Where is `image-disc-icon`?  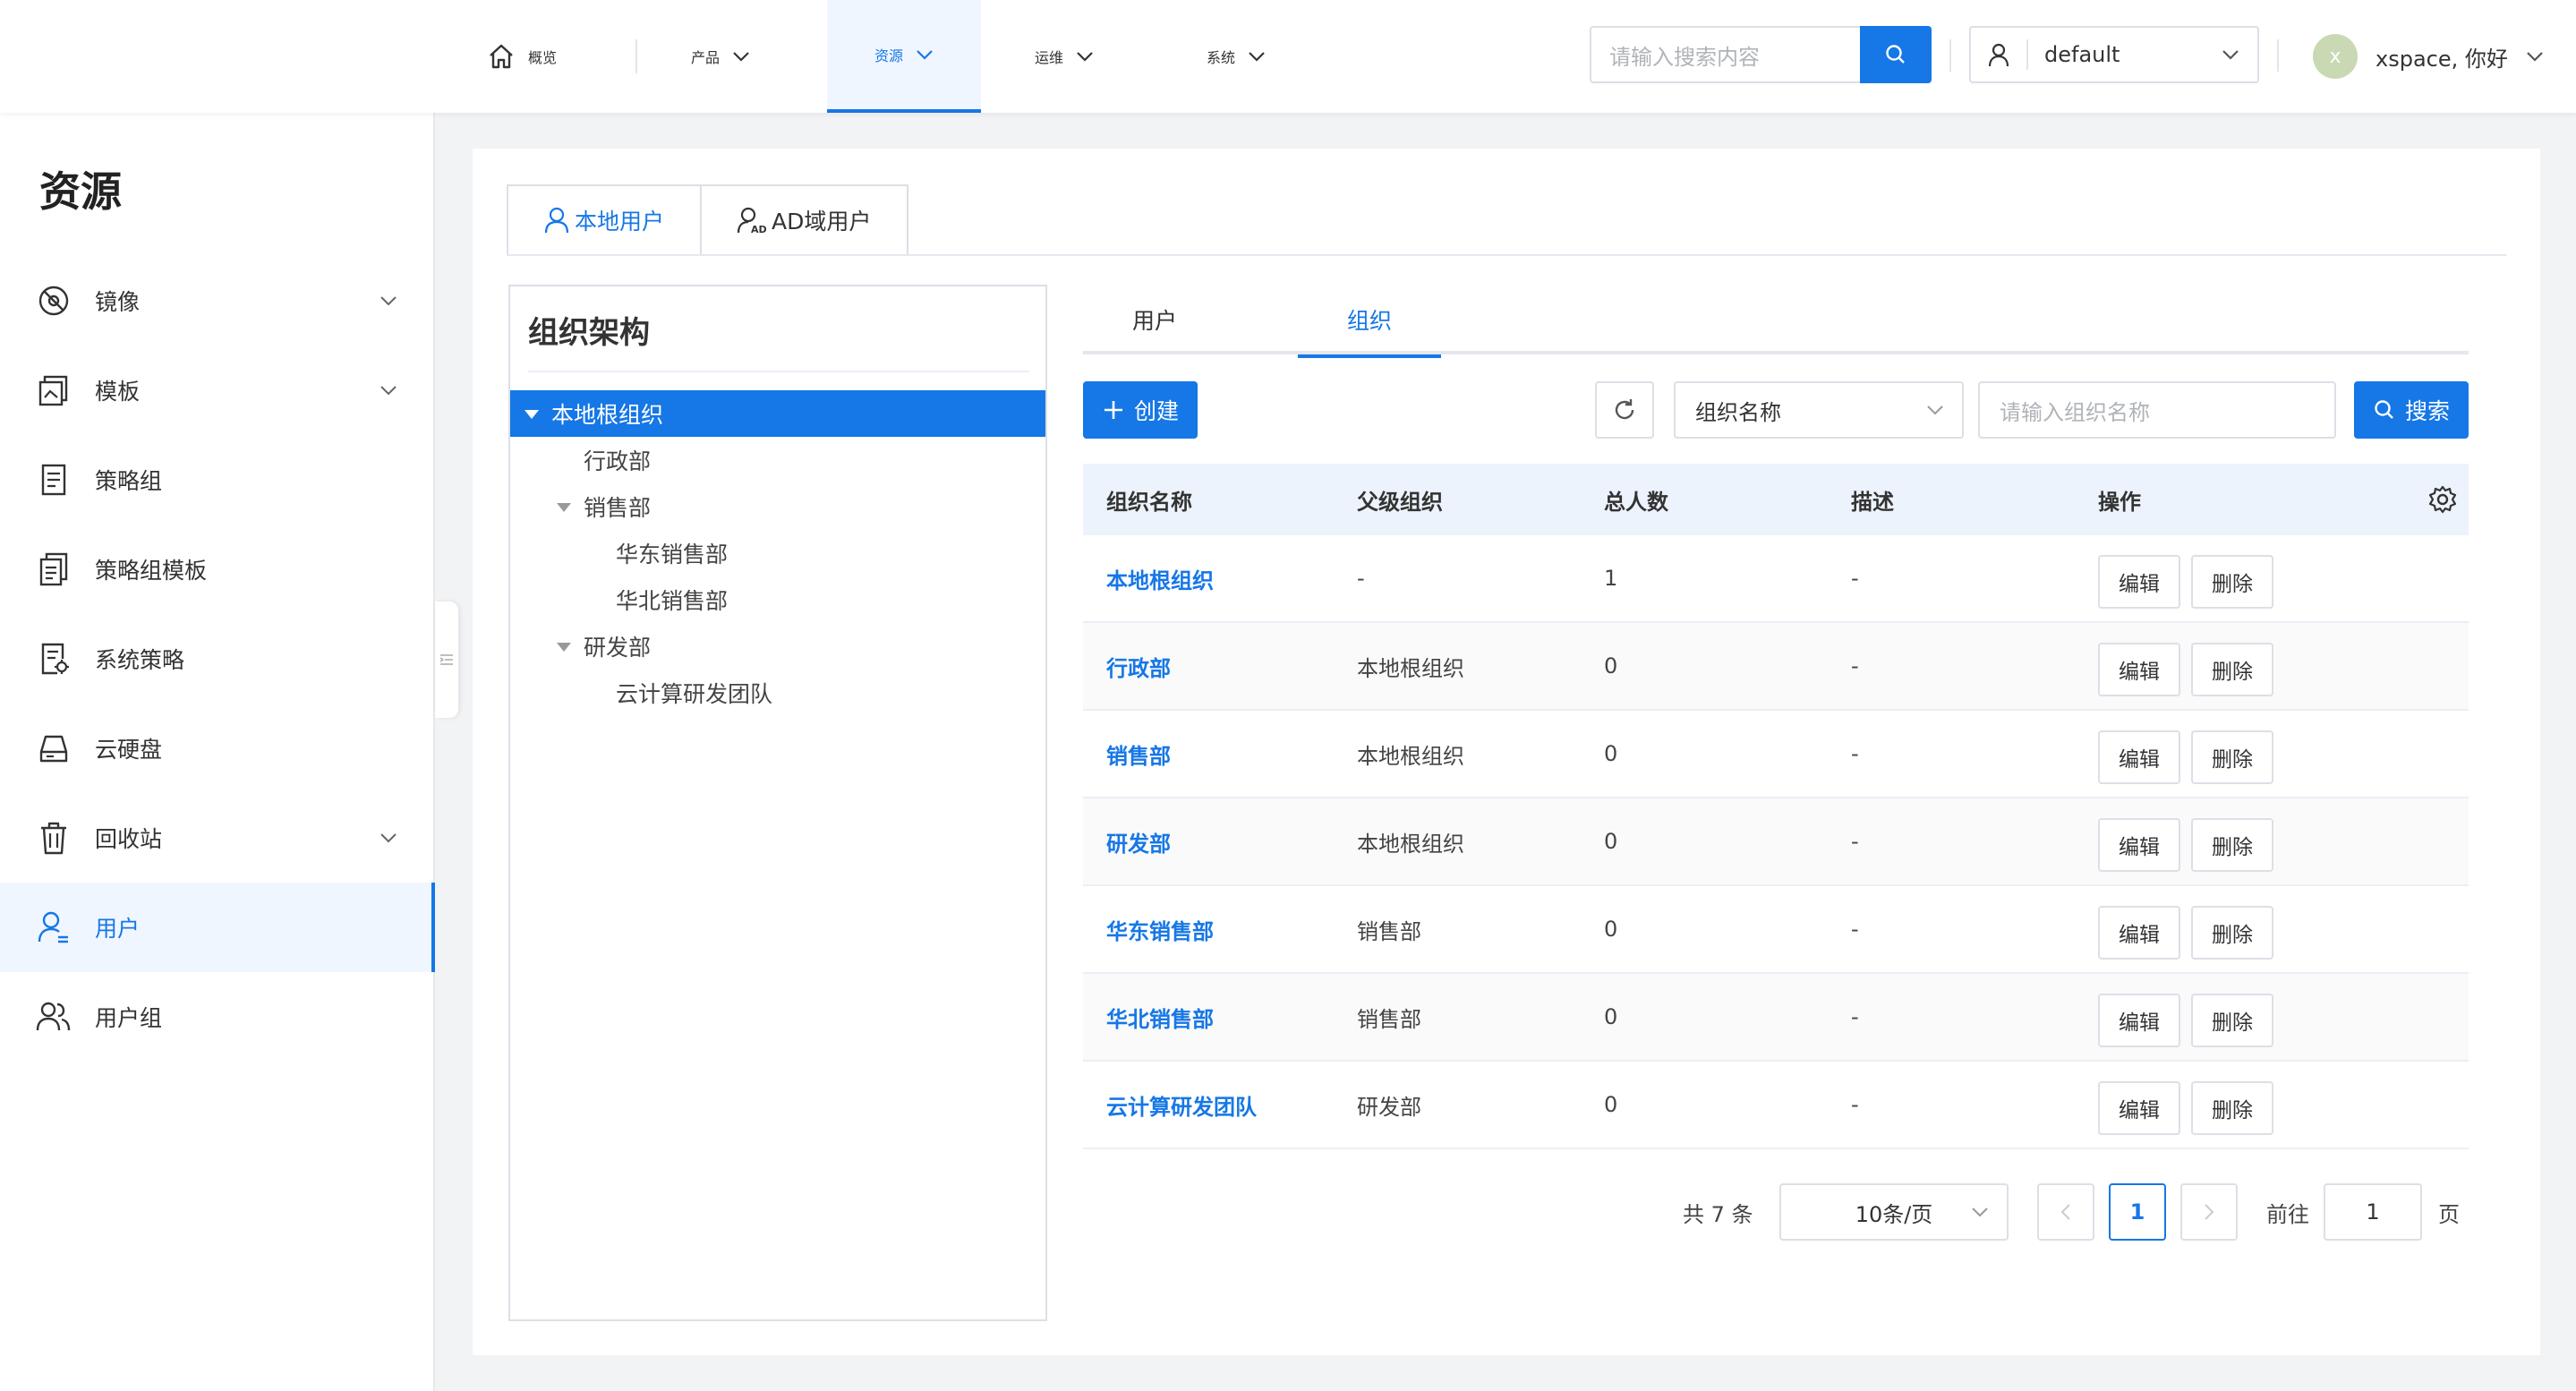 image-disc-icon is located at coordinates (53, 301).